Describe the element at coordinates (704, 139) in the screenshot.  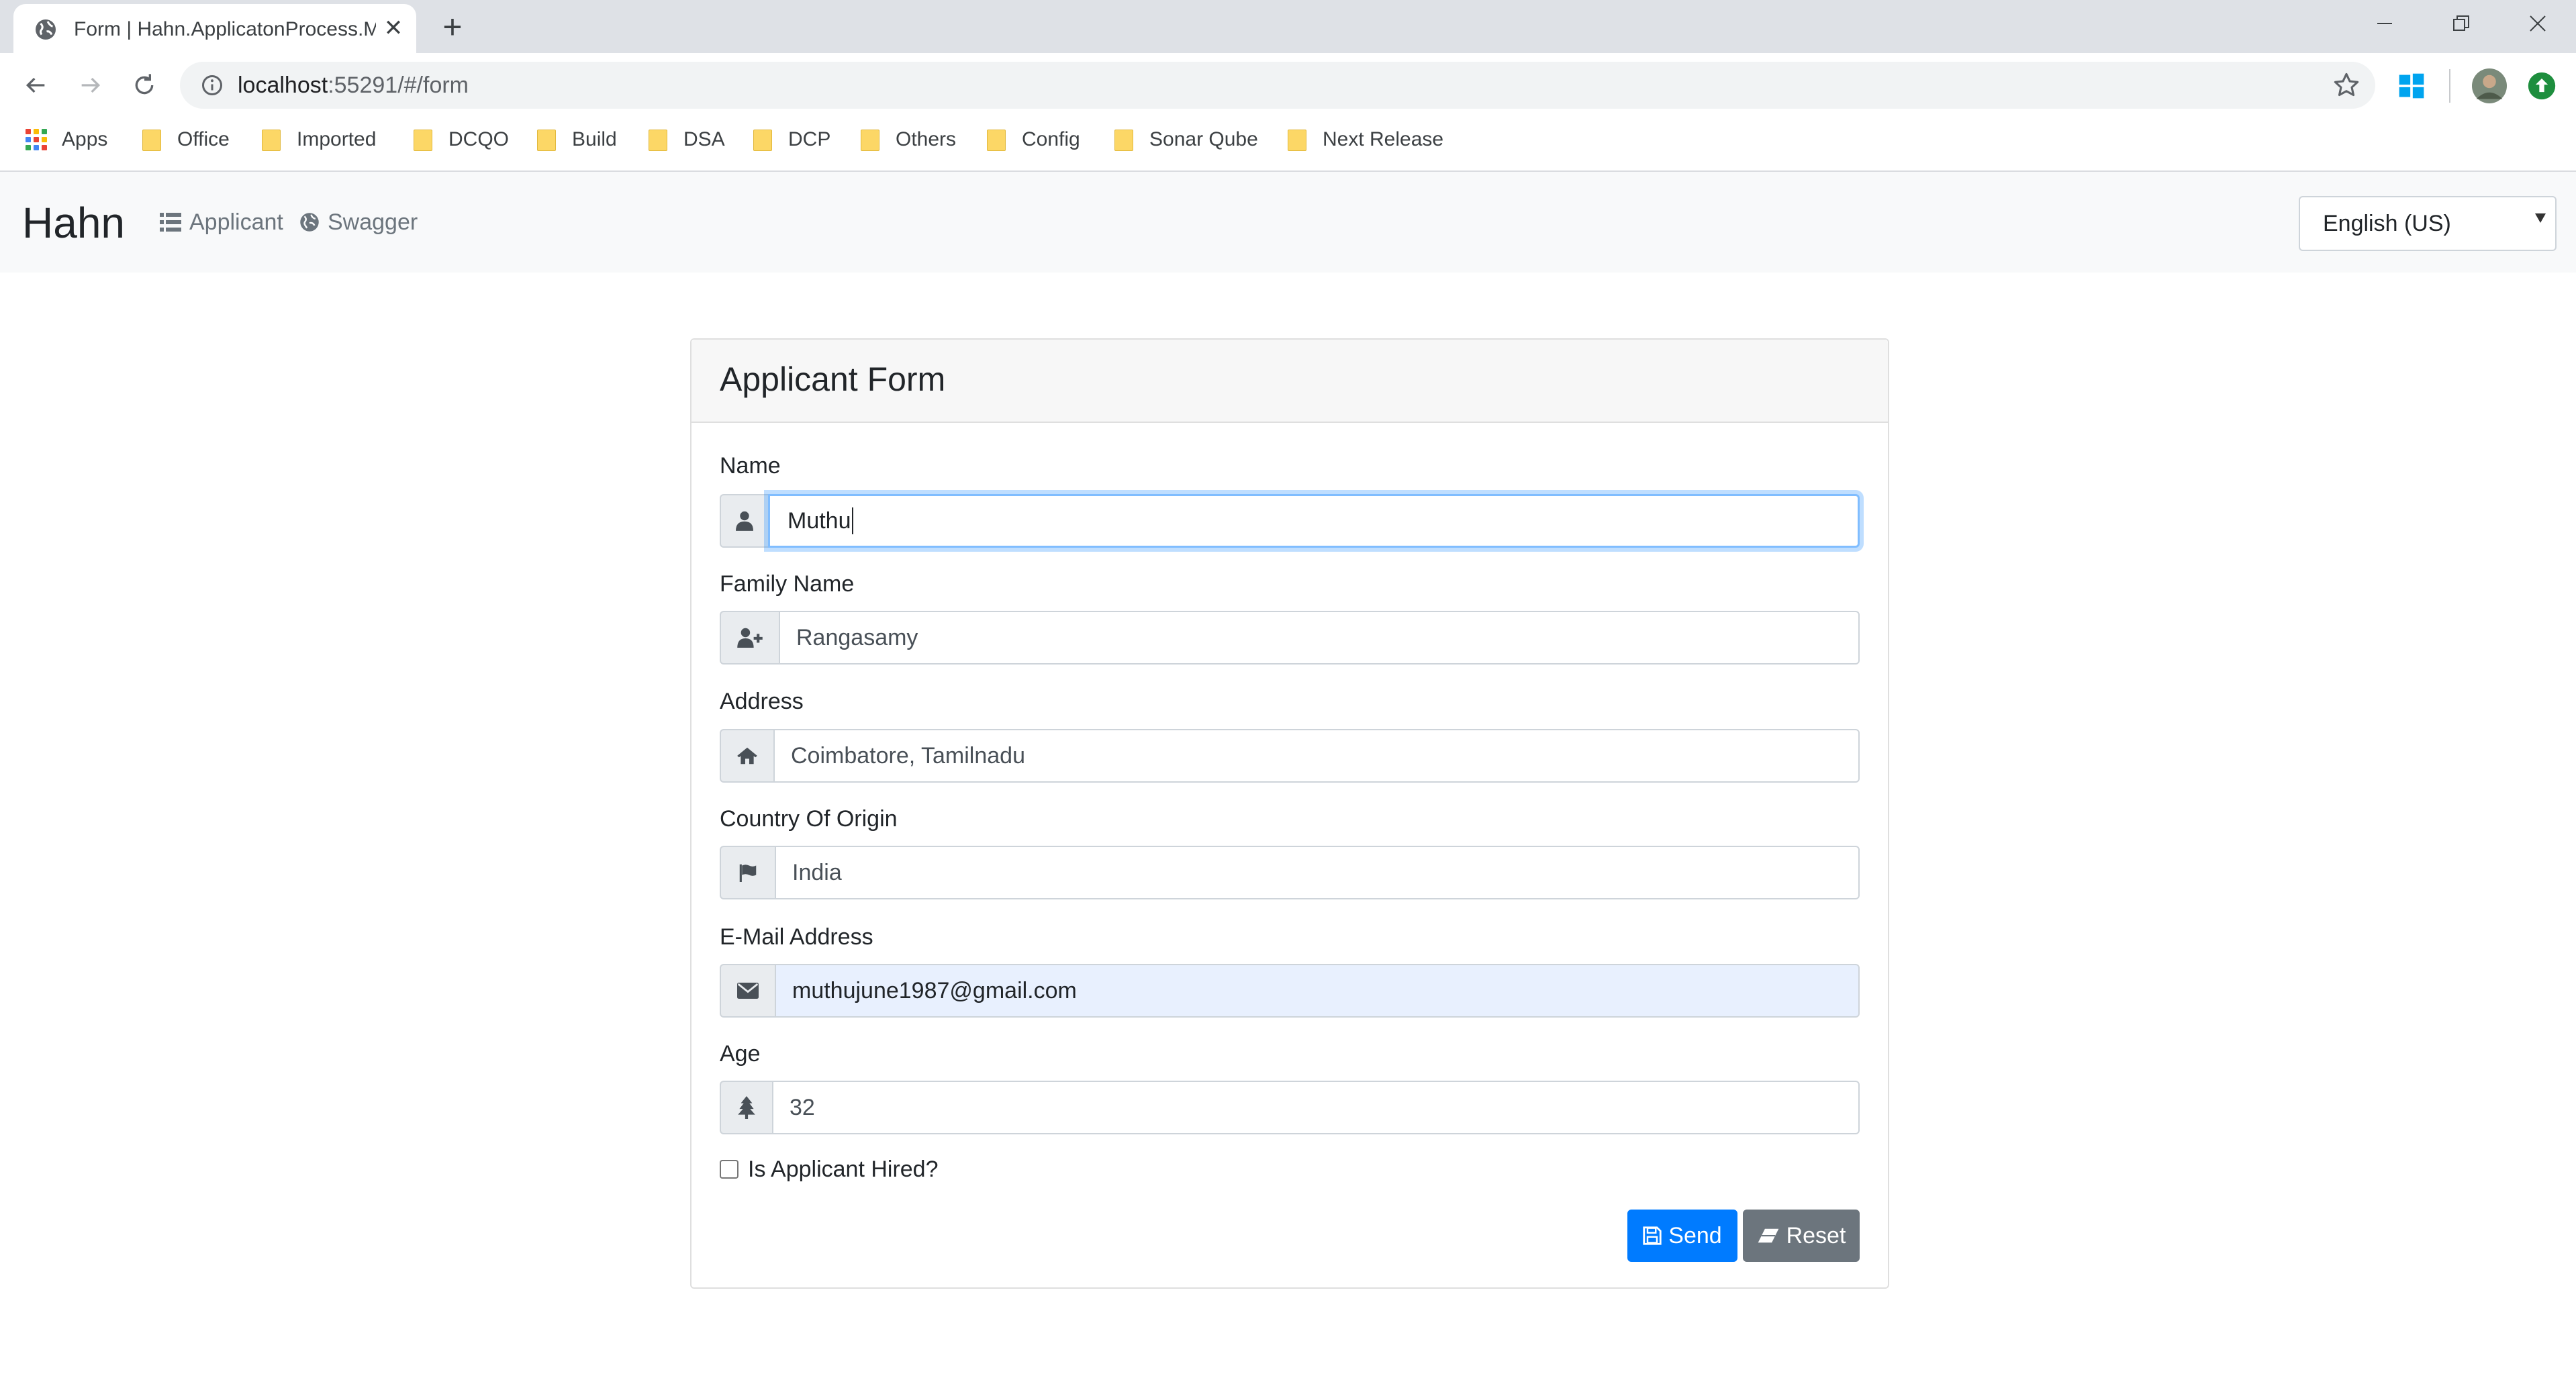
I see `bookmark-label: DSA` at that location.